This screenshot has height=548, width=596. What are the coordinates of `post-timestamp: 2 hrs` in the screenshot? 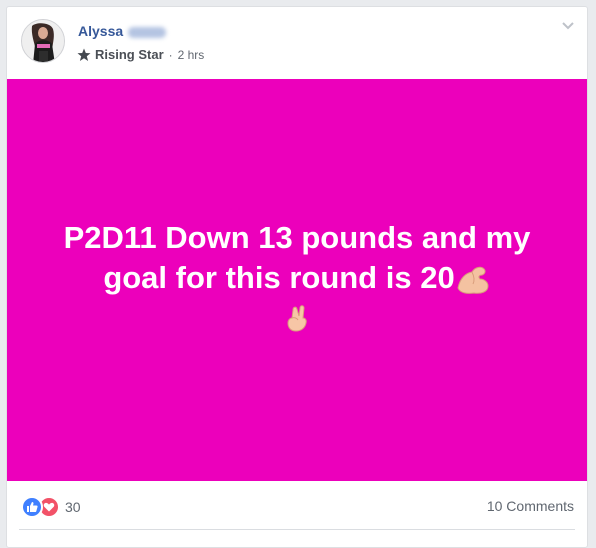 It's located at (191, 55).